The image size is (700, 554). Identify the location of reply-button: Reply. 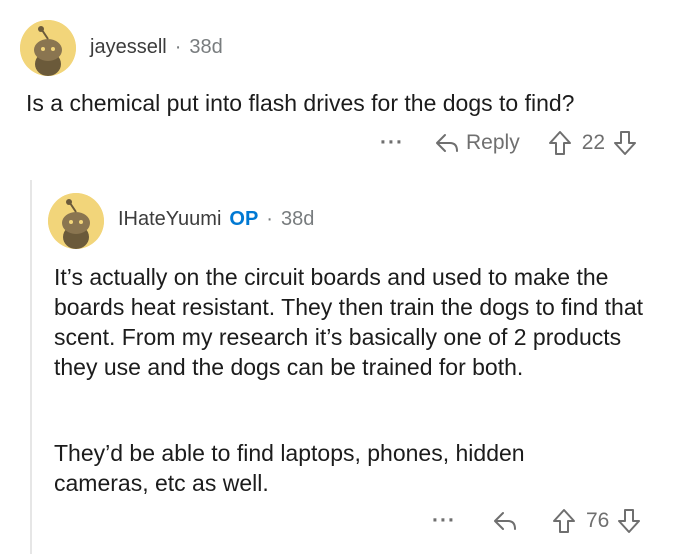
(477, 143).